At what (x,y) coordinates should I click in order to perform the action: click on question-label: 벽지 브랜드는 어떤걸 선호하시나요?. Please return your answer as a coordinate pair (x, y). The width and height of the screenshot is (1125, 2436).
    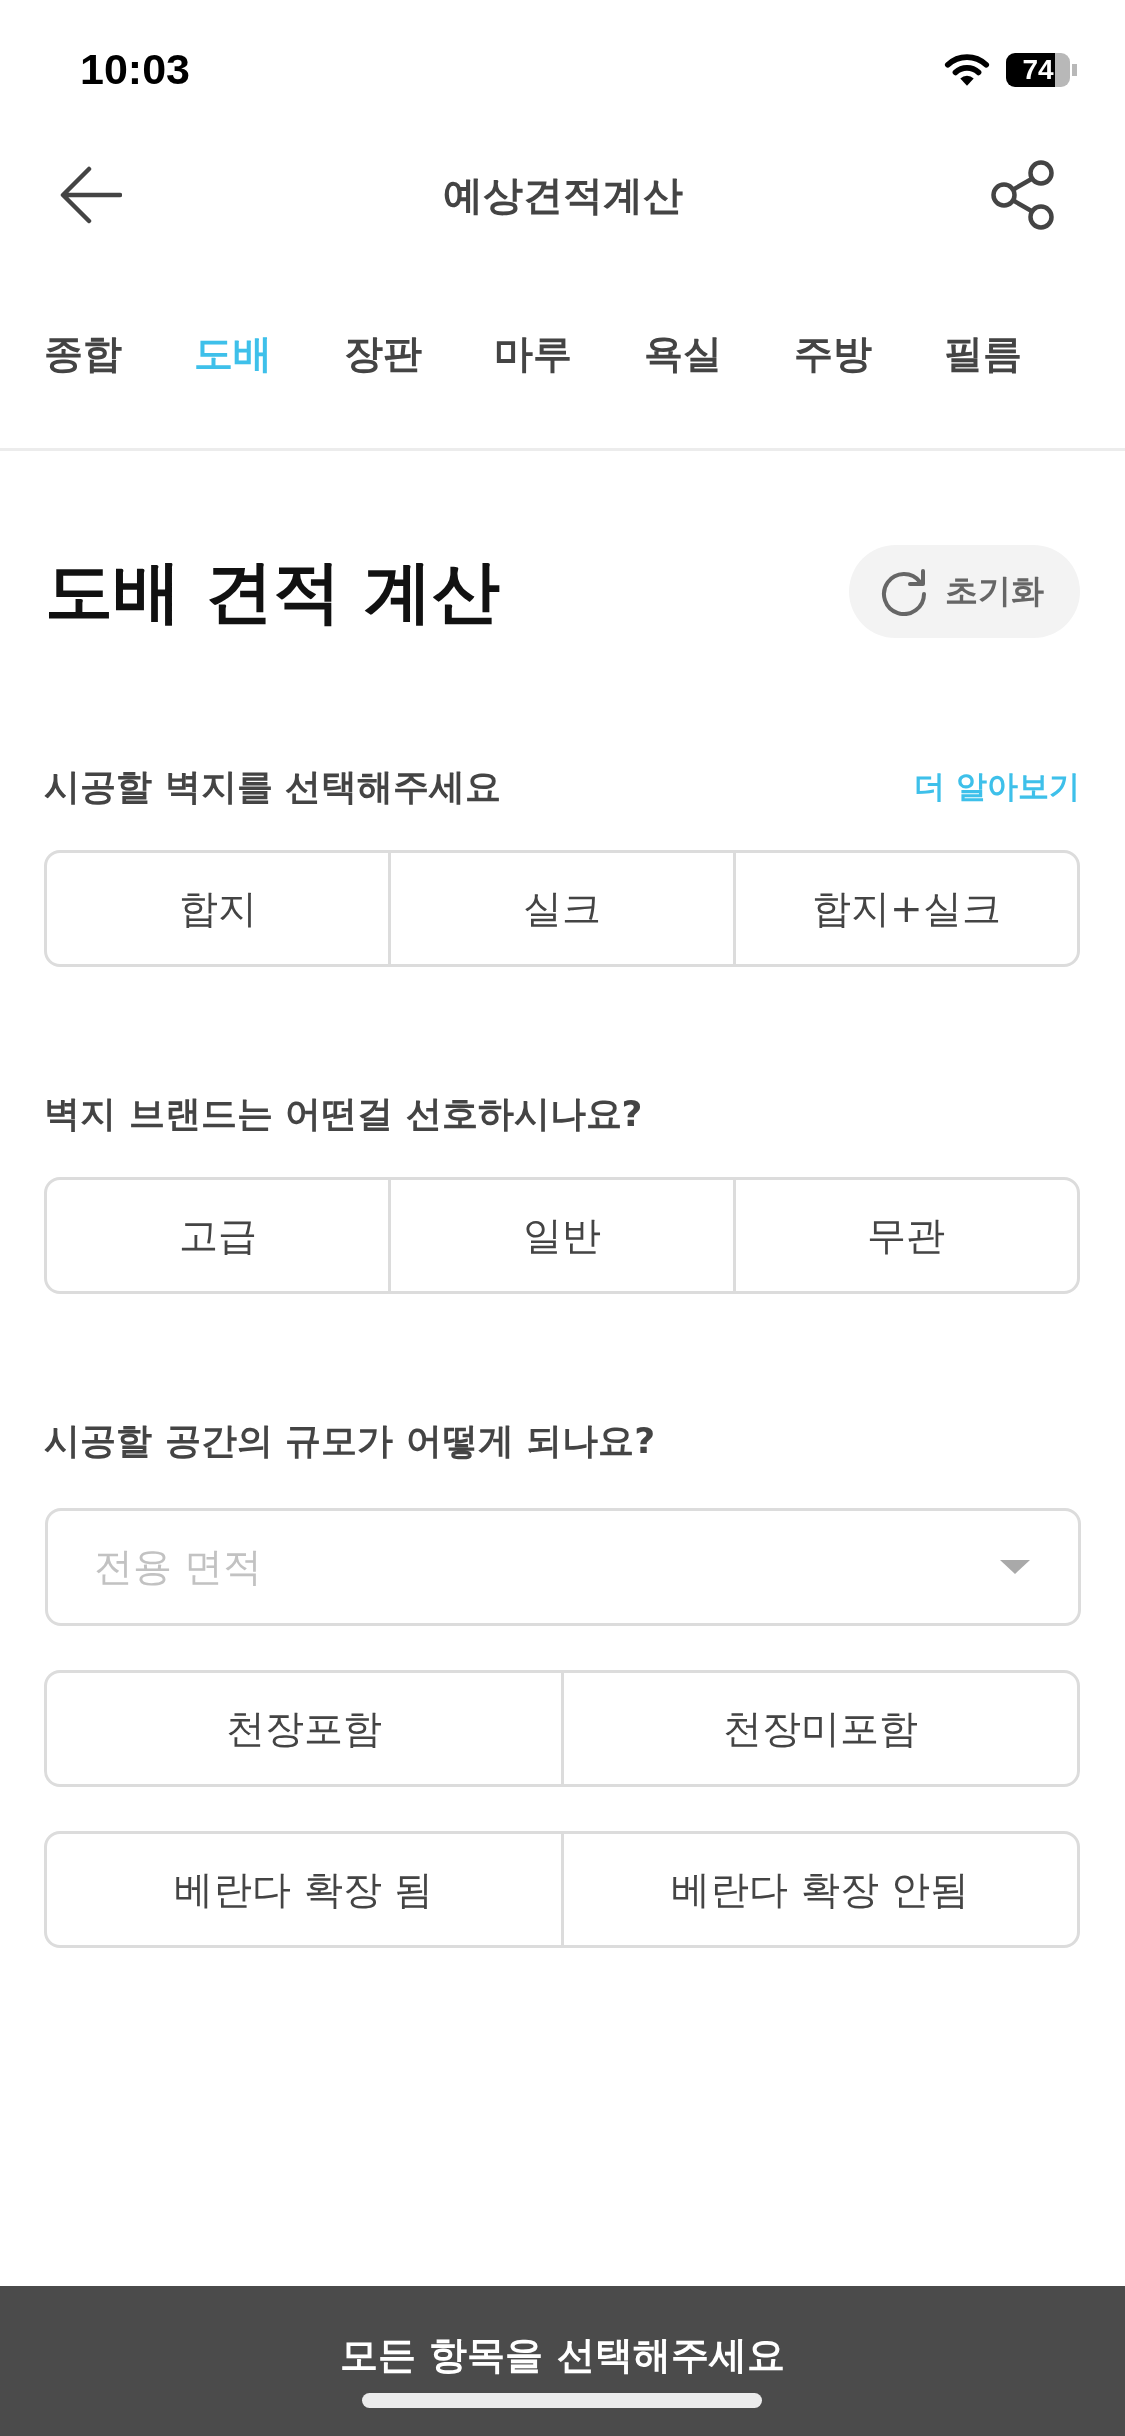
    Looking at the image, I should click on (343, 1113).